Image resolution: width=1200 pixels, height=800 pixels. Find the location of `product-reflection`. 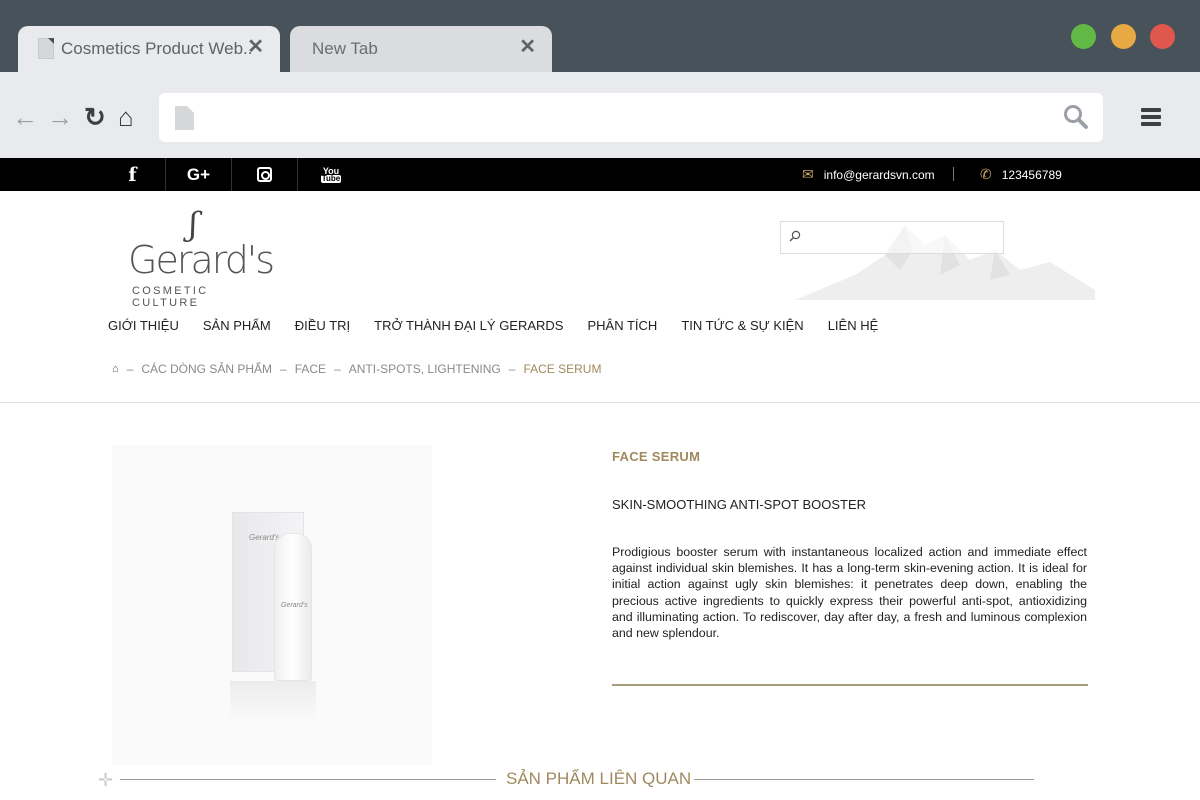

product-reflection is located at coordinates (273, 701).